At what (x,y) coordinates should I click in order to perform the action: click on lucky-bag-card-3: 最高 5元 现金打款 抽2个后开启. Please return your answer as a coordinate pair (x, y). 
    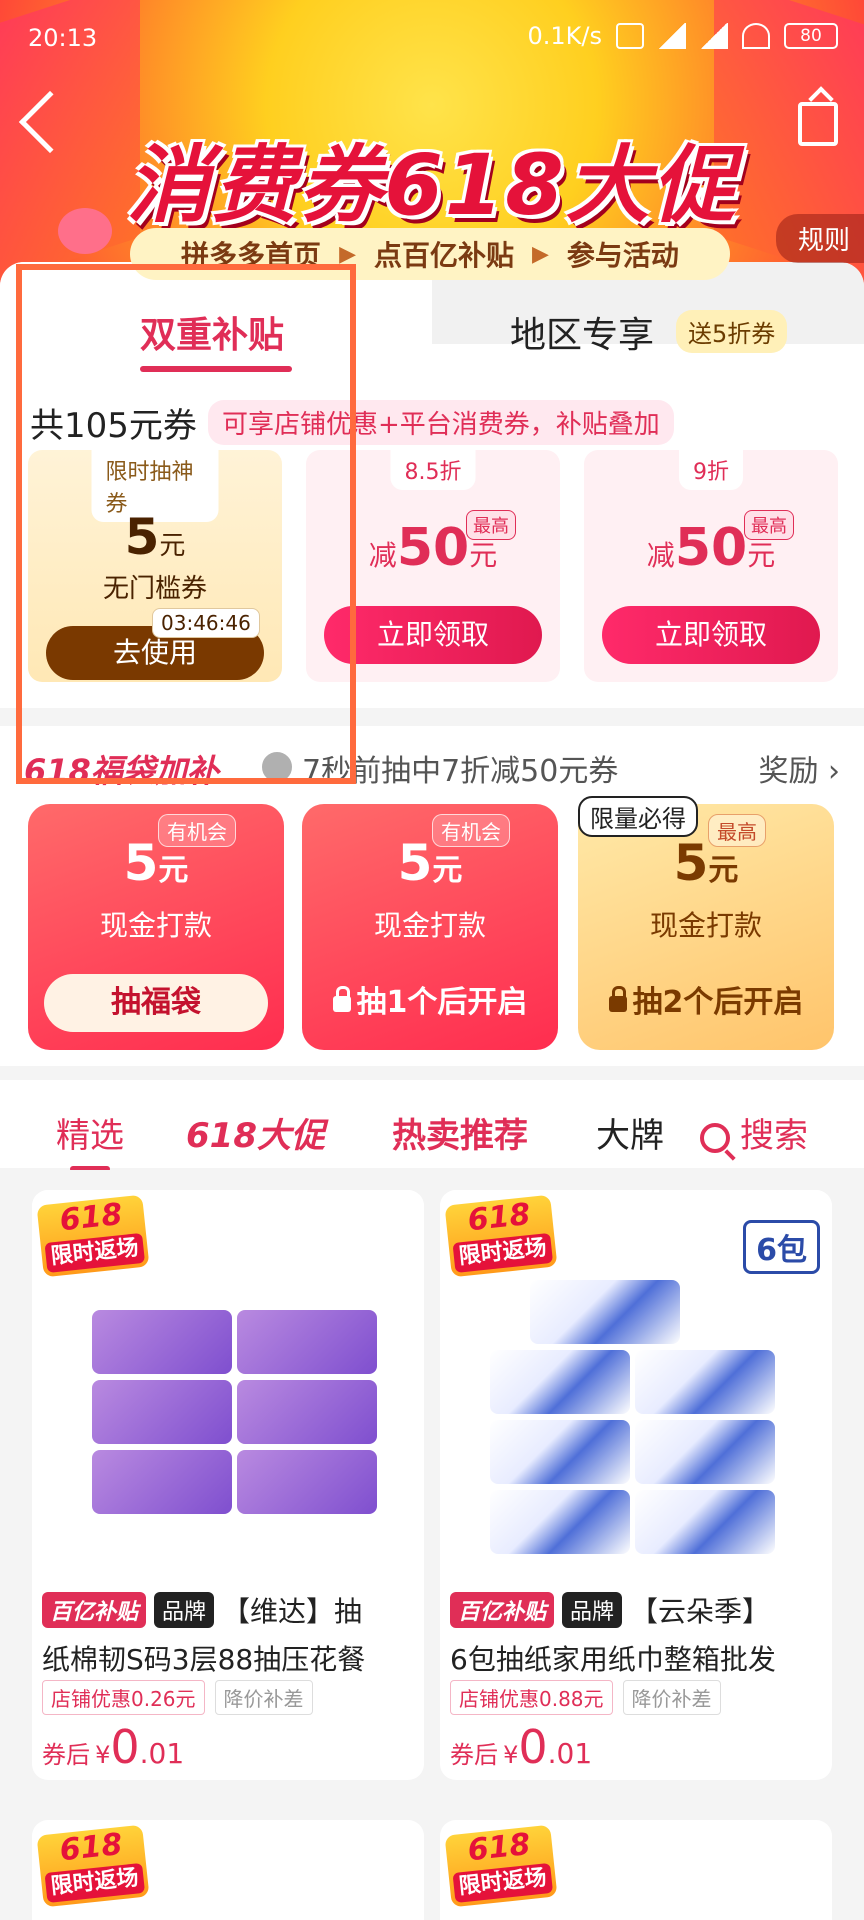
    Looking at the image, I should click on (706, 927).